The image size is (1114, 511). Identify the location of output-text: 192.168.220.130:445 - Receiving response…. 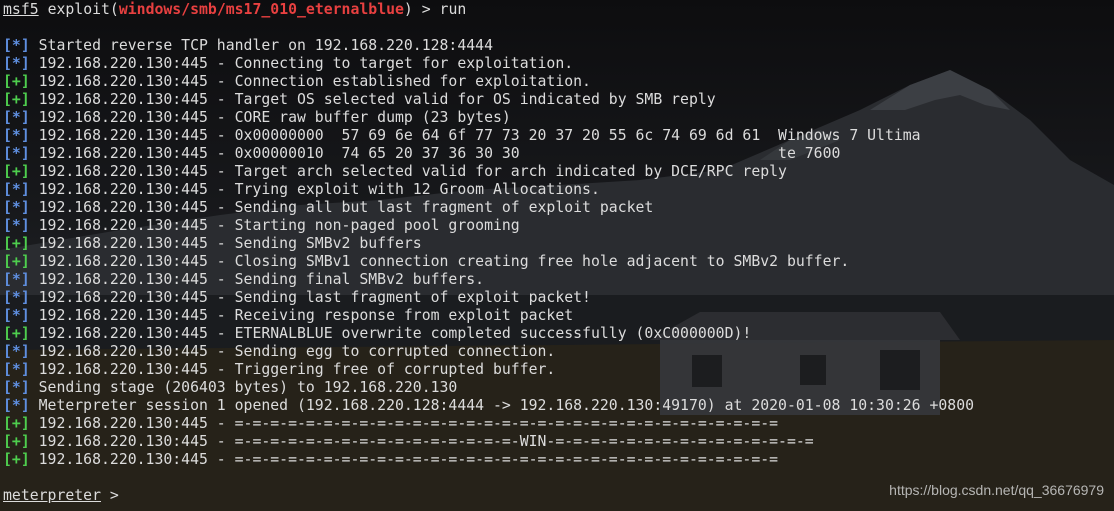
(301, 315).